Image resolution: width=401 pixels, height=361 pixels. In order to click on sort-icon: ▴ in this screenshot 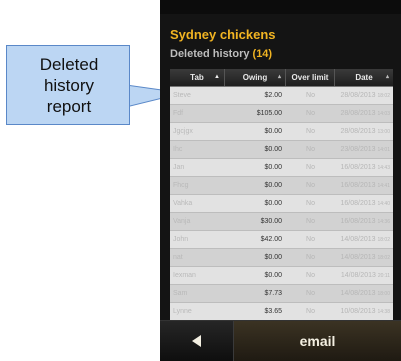, I will do `click(279, 77)`.